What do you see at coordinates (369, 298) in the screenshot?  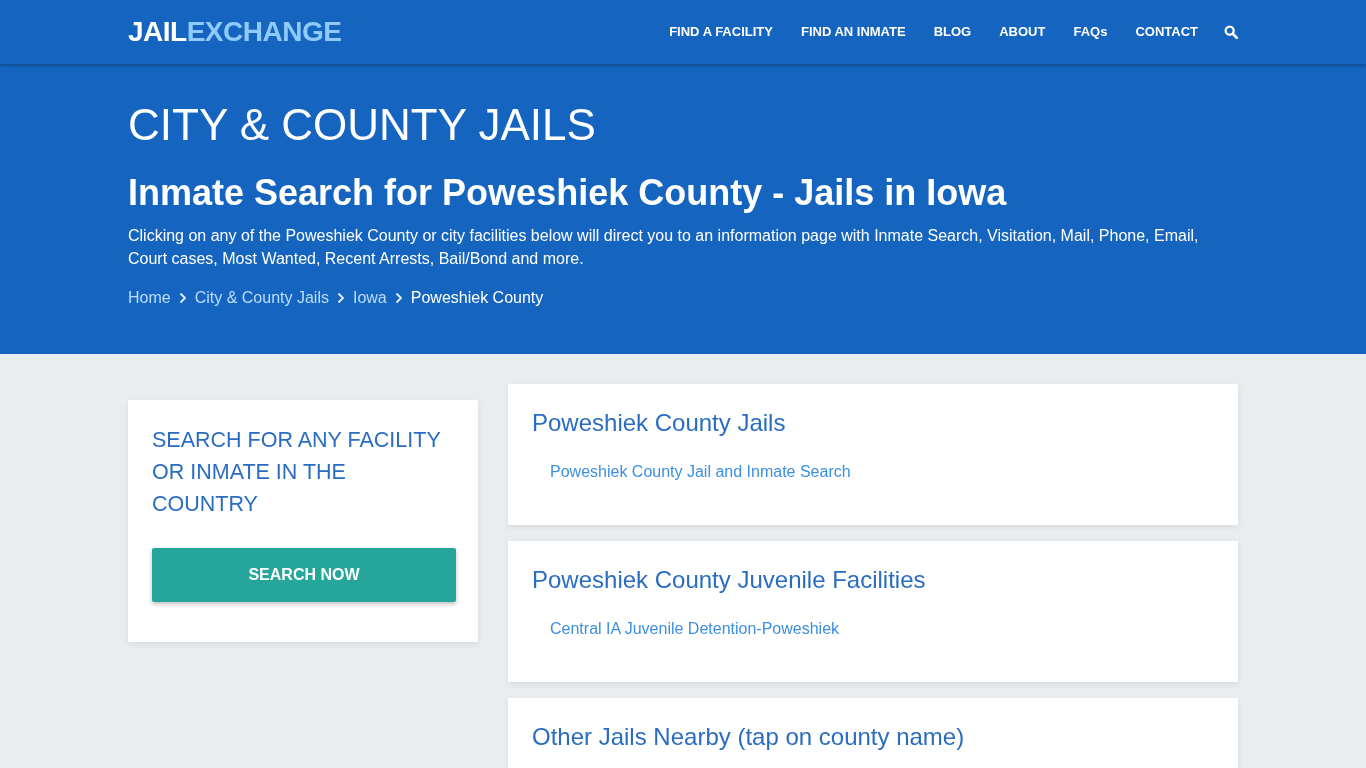 I see `breadcrumb-link: Iowa` at bounding box center [369, 298].